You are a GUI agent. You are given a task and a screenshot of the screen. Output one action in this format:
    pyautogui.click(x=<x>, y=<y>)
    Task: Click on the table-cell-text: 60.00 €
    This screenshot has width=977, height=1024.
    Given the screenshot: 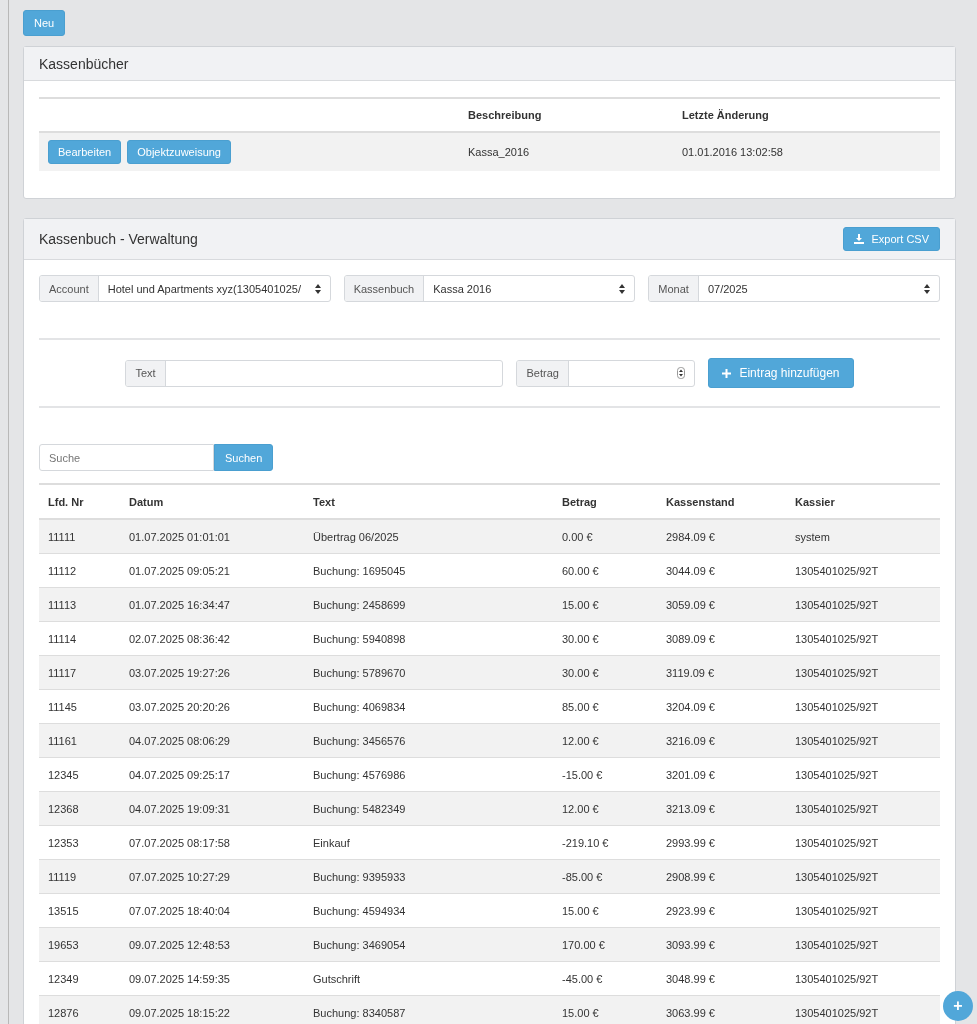 What is the action you would take?
    pyautogui.click(x=580, y=570)
    